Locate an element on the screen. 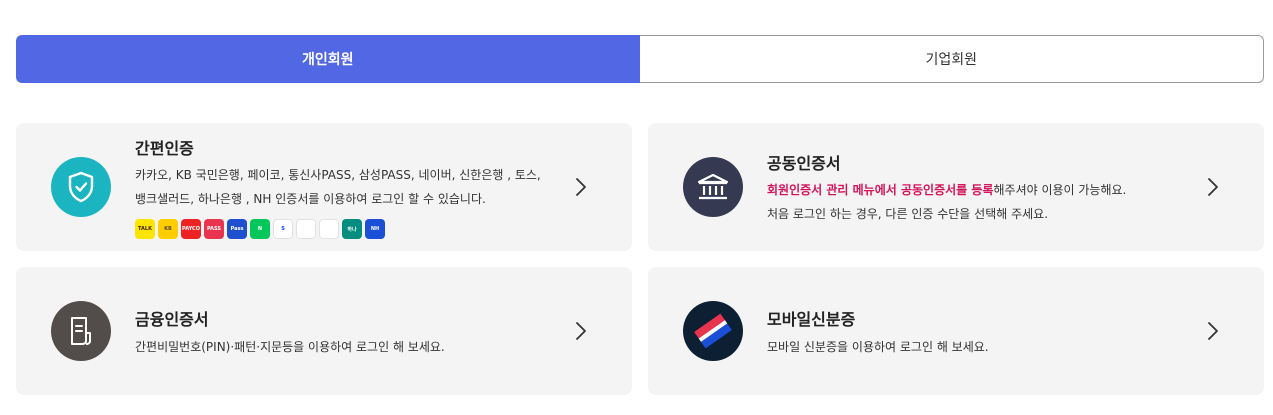 The image size is (1273, 415). card-description-line2: 처음 로그인 하는 경우, 다른 인증 수단을 선택해 주세요. is located at coordinates (908, 214).